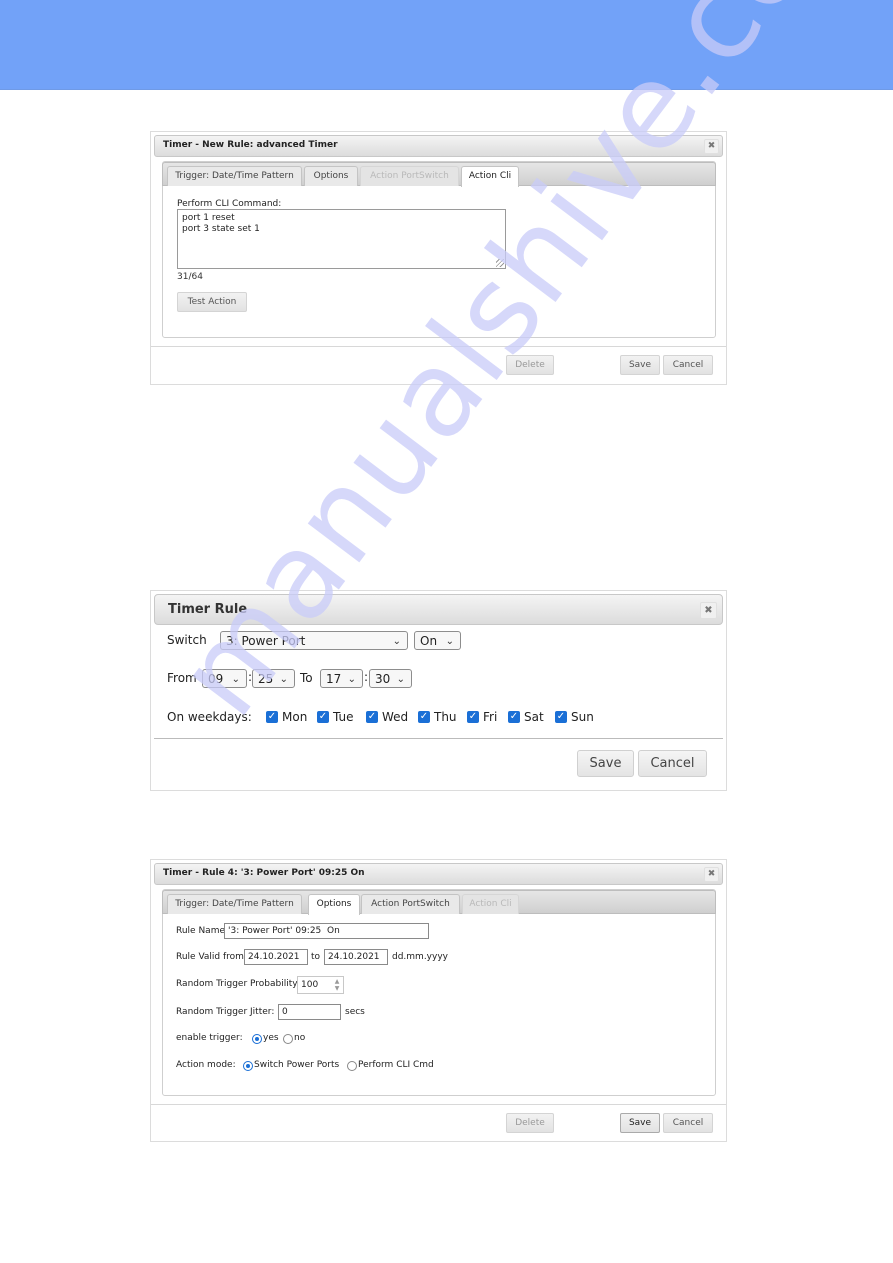 The image size is (893, 1263). I want to click on from-minute-select: 25 ⌄, so click(273, 678).